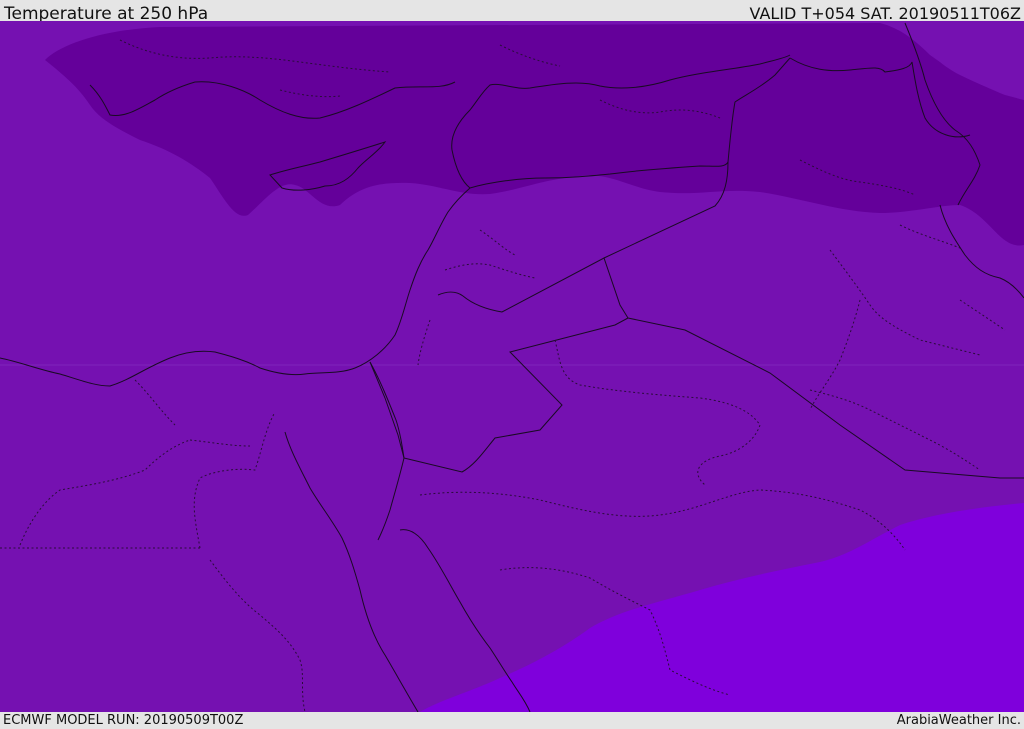 The image size is (1024, 729). What do you see at coordinates (958, 720) in the screenshot?
I see `provider-credit: ArabiaWeather Inc.` at bounding box center [958, 720].